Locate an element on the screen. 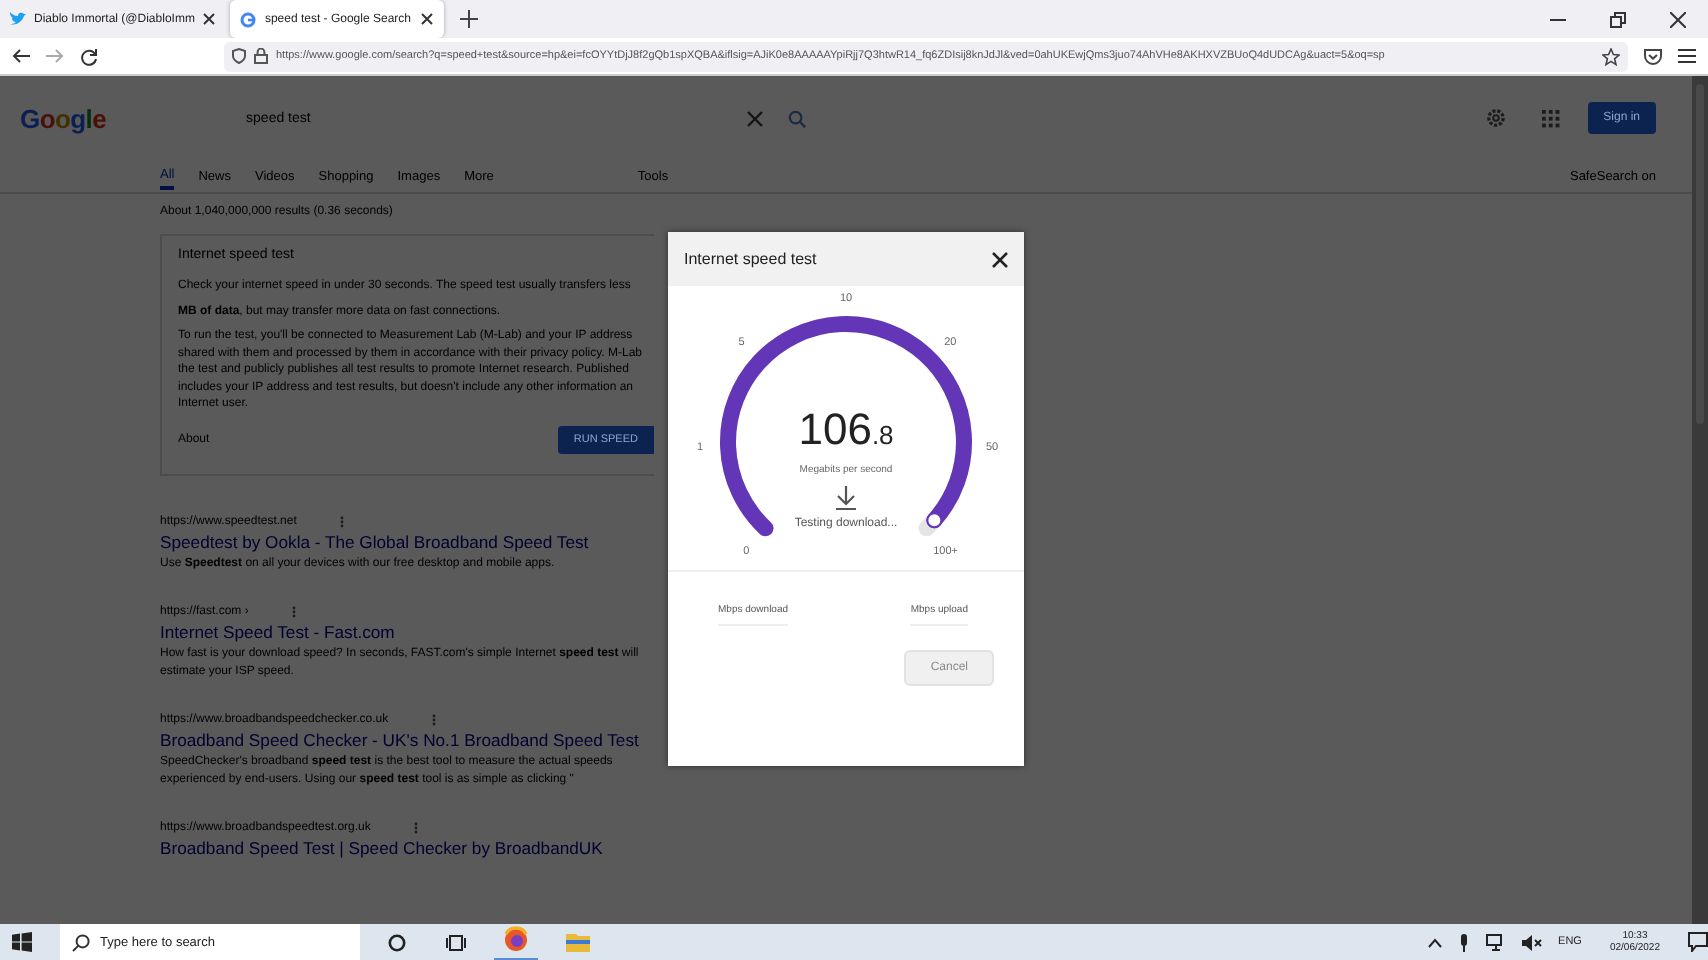 The height and width of the screenshot is (960, 1708). network-icon is located at coordinates (1496, 942).